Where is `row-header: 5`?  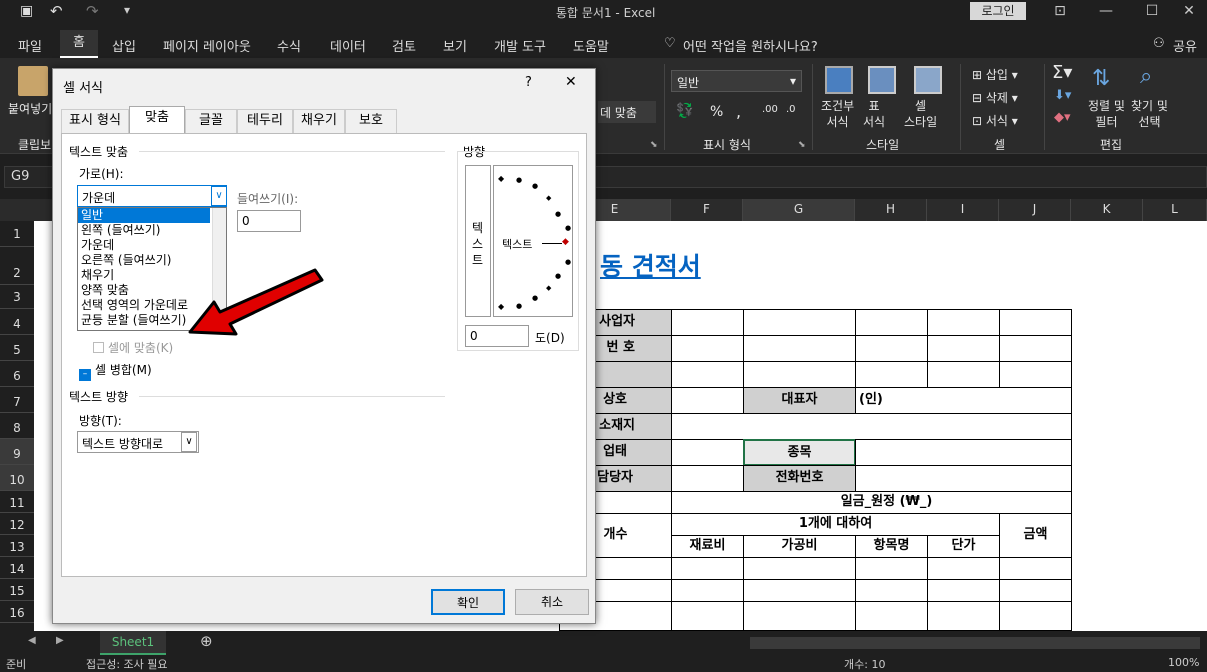
row-header: 5 is located at coordinates (17, 348).